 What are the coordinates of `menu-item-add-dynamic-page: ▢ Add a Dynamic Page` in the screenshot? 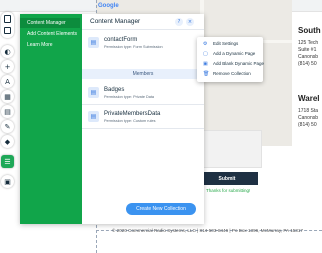 It's located at (229, 53).